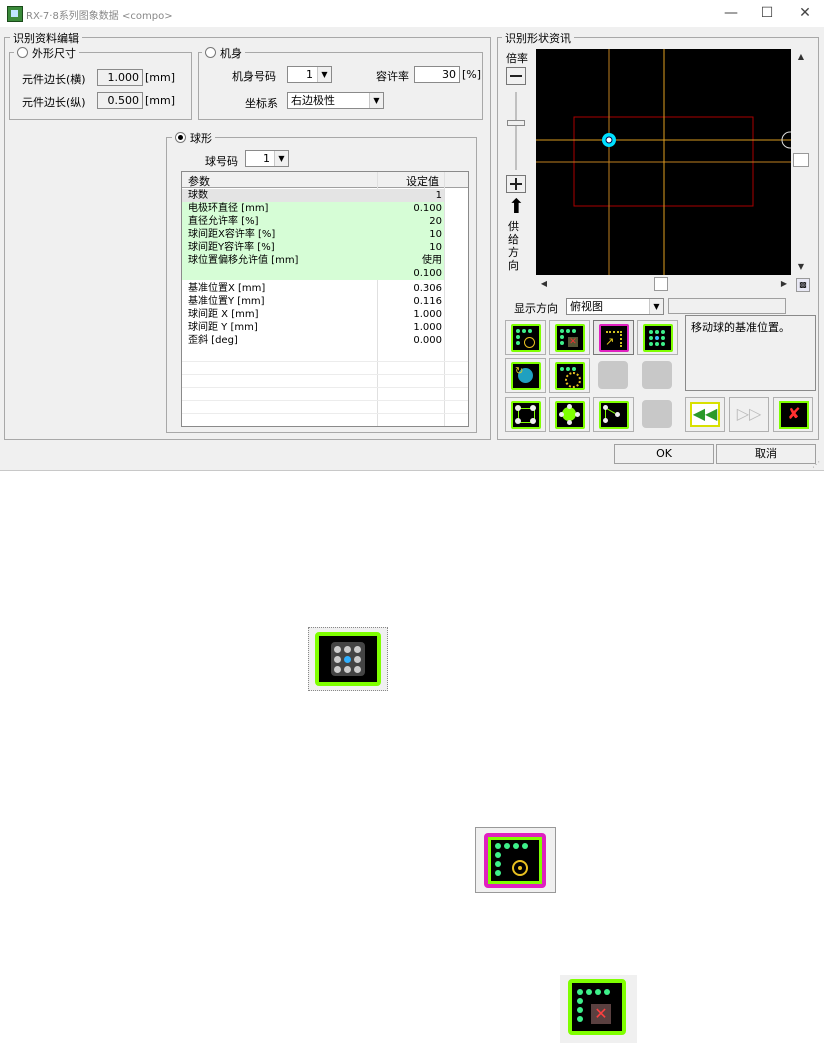 This screenshot has width=824, height=1043. What do you see at coordinates (412, 13) in the screenshot?
I see `title-bar: RX-7·8系列图象数据 <compo> — ☐ ✕` at bounding box center [412, 13].